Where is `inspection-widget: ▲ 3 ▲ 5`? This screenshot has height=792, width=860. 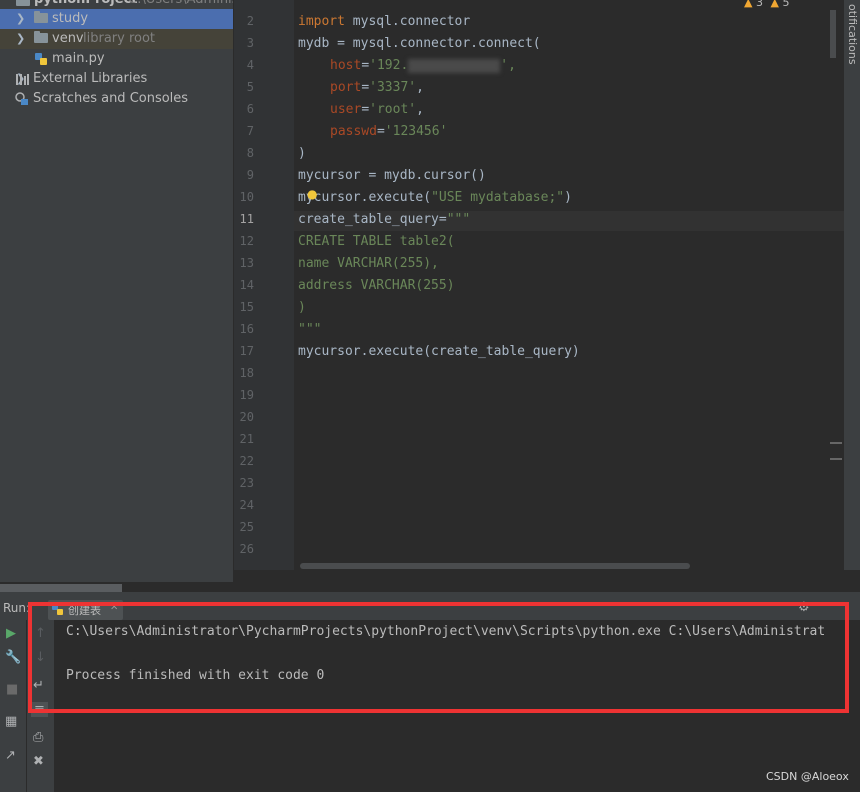 inspection-widget: ▲ 3 ▲ 5 is located at coordinates (766, 4).